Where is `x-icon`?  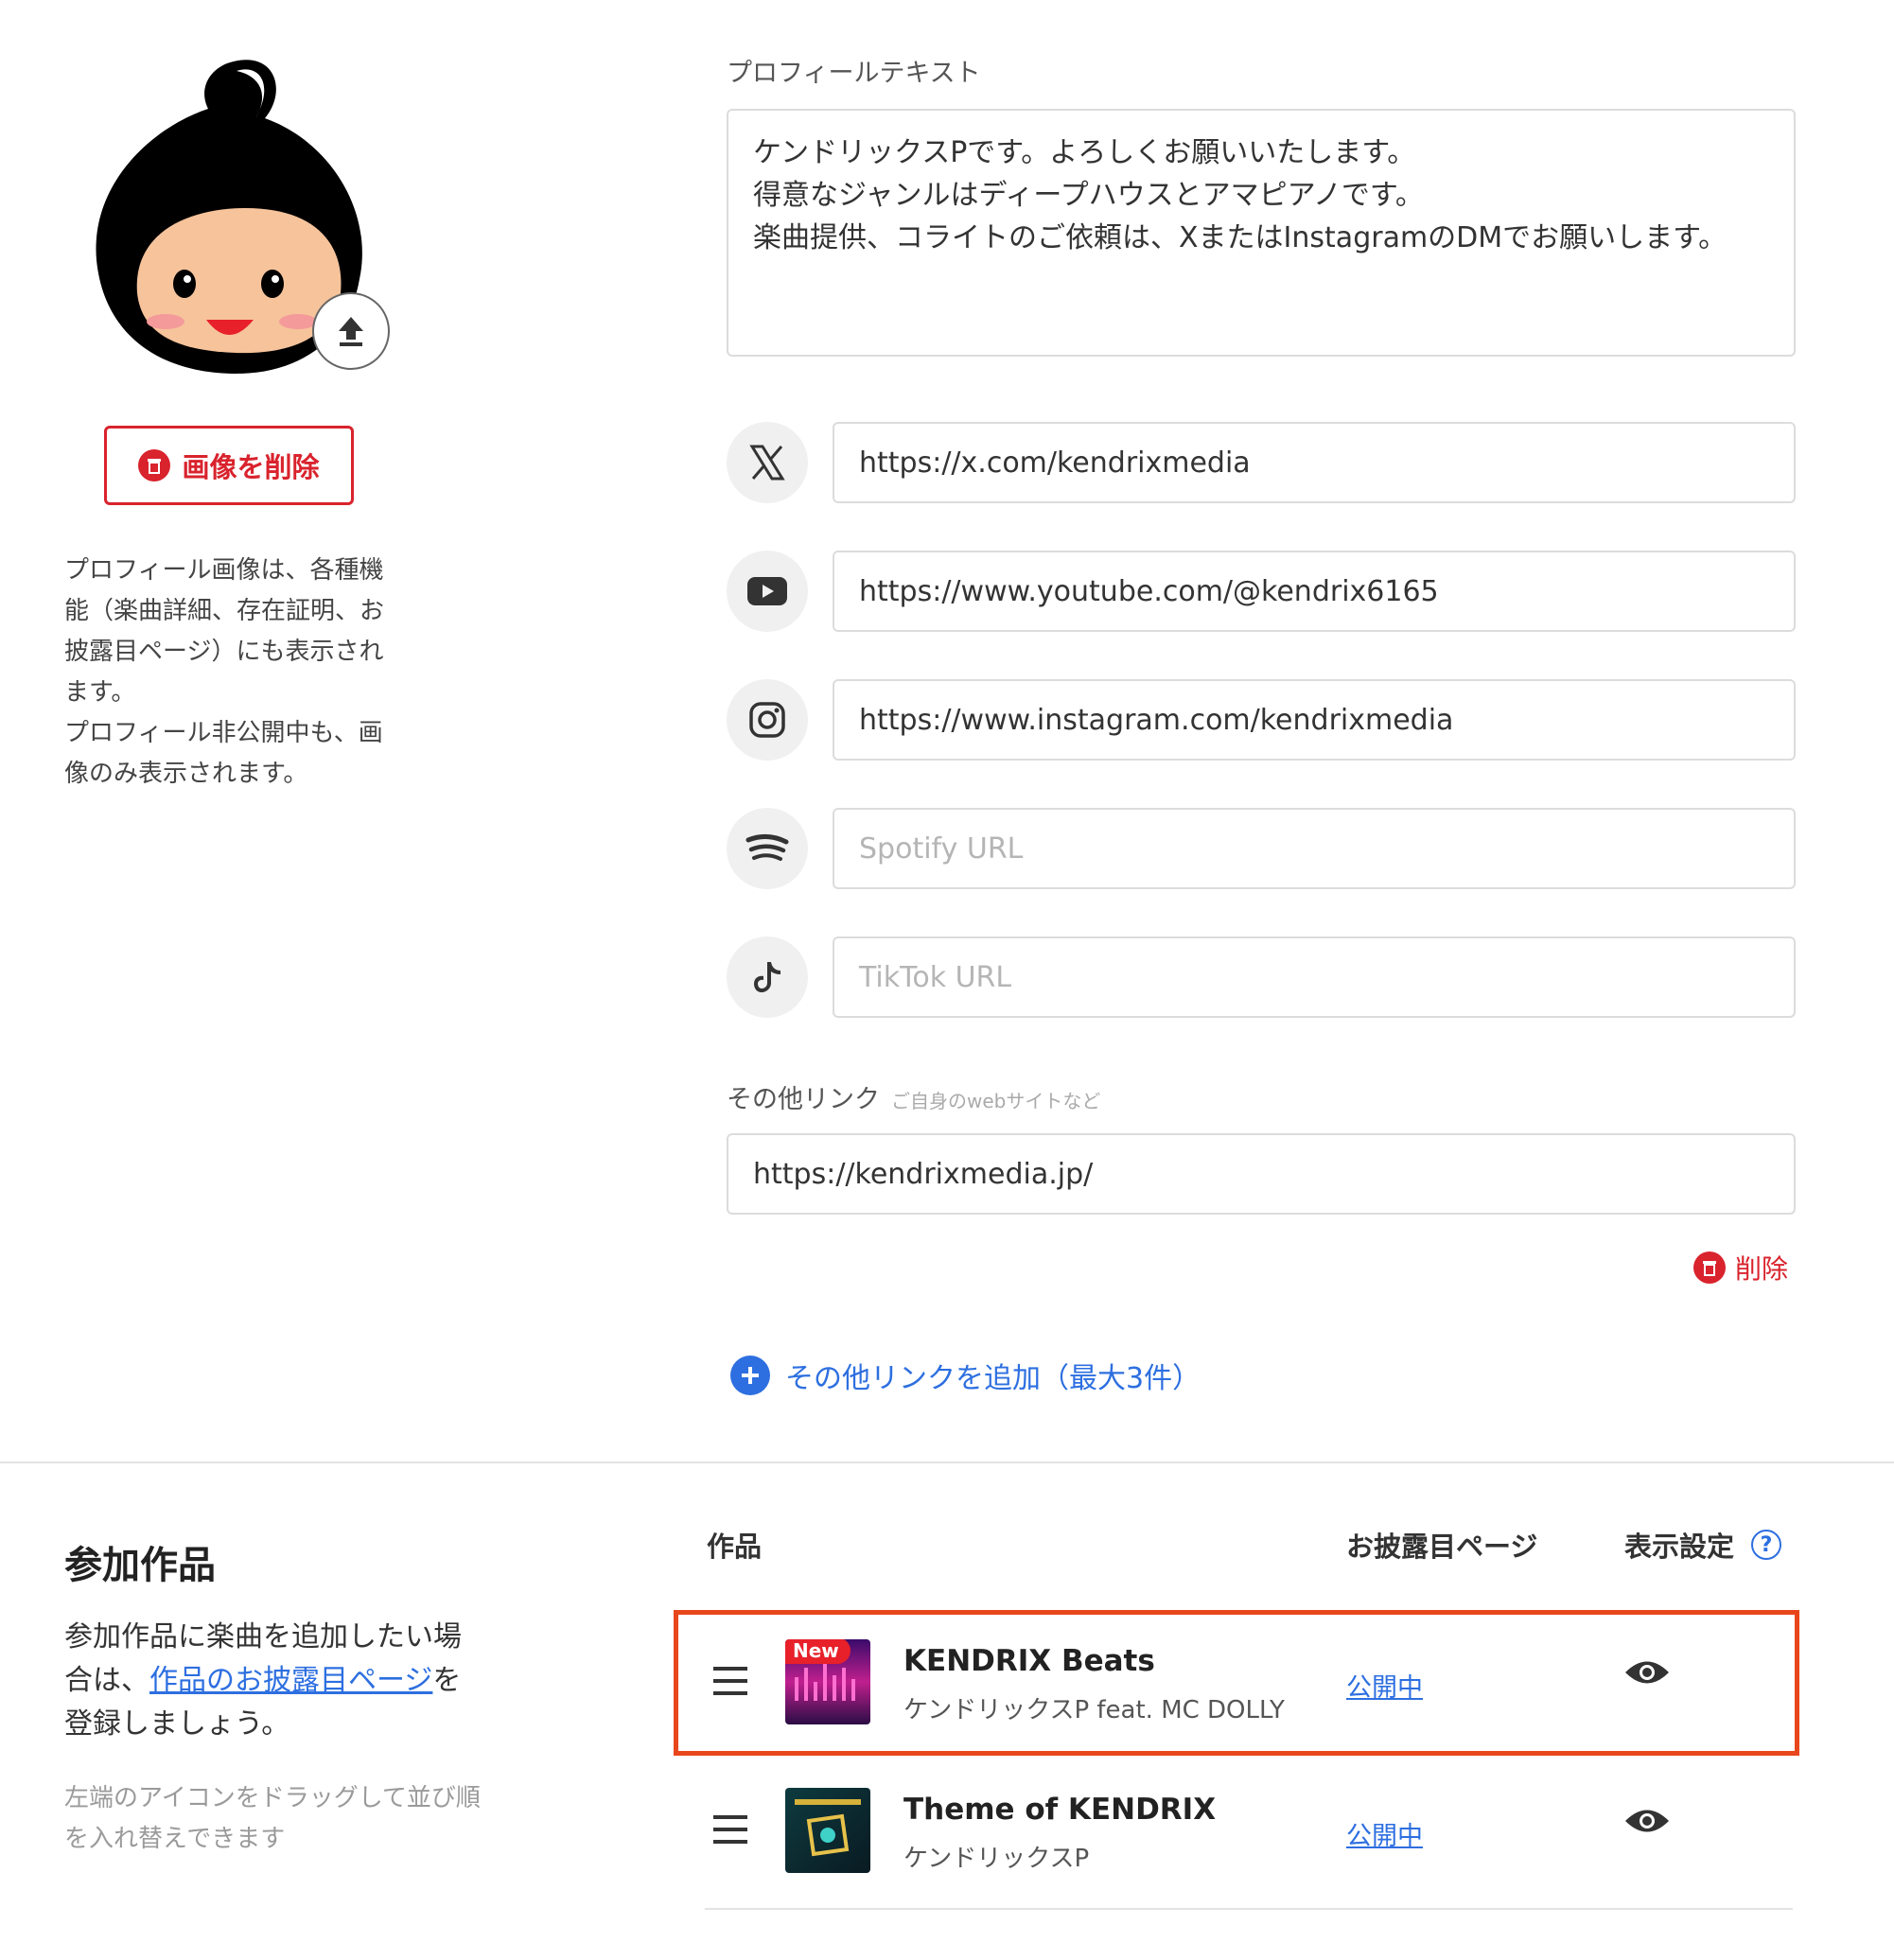 x-icon is located at coordinates (768, 462).